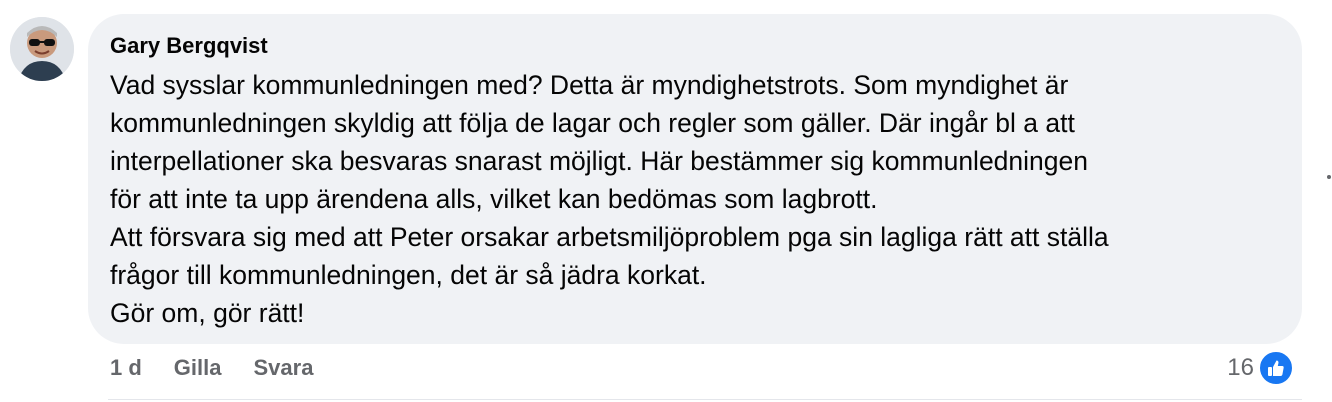  What do you see at coordinates (1329, 177) in the screenshot?
I see `more-options-icon` at bounding box center [1329, 177].